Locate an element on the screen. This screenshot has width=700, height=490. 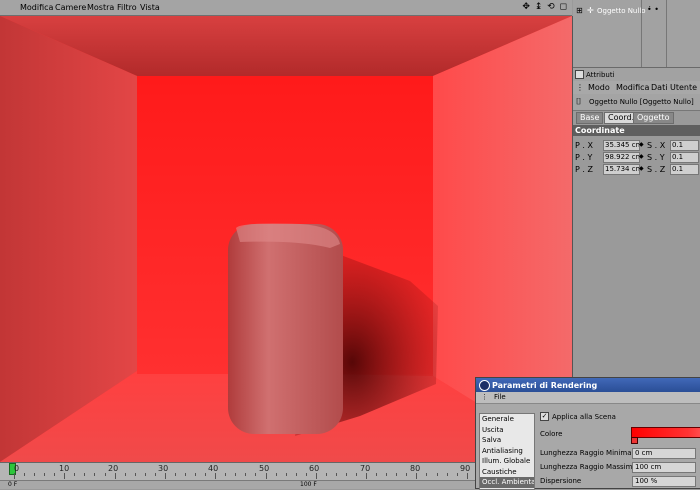
menu-mostra: Mostra is located at coordinates (100, 7).